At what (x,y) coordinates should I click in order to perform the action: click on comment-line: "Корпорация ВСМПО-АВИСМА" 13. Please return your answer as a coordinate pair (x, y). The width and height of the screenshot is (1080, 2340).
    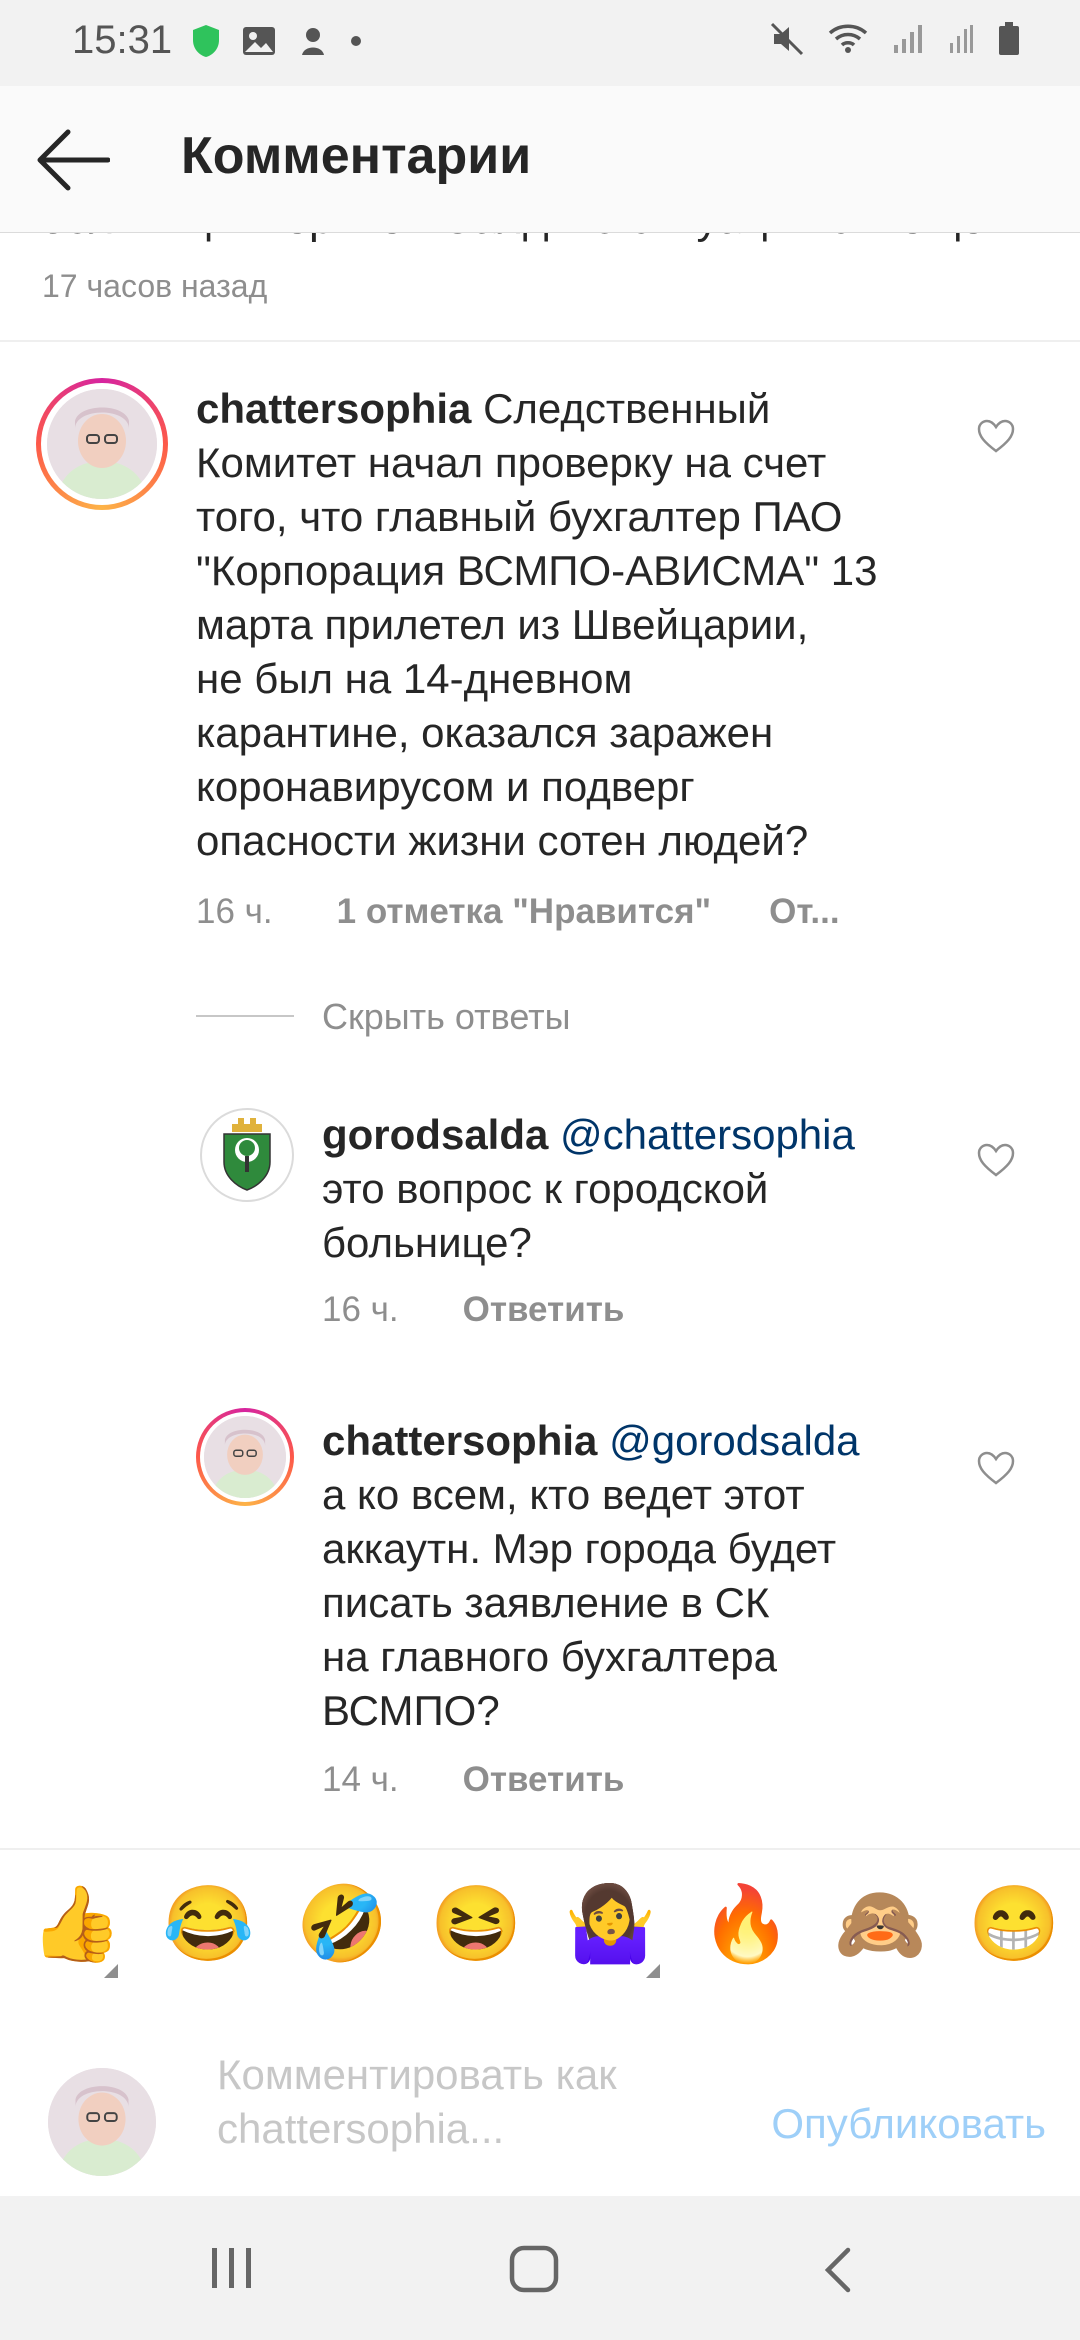
    Looking at the image, I should click on (537, 570).